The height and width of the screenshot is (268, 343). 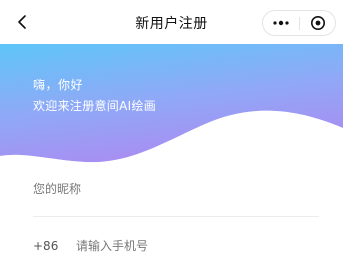 I want to click on country-code: +86, so click(x=45, y=246).